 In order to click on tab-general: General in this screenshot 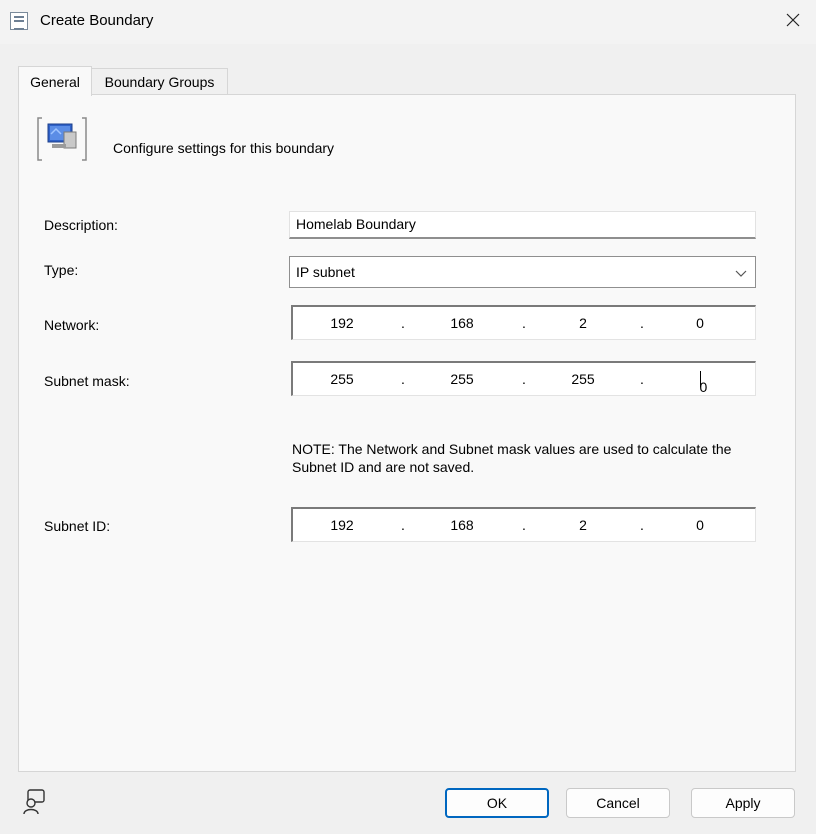, I will do `click(55, 81)`.